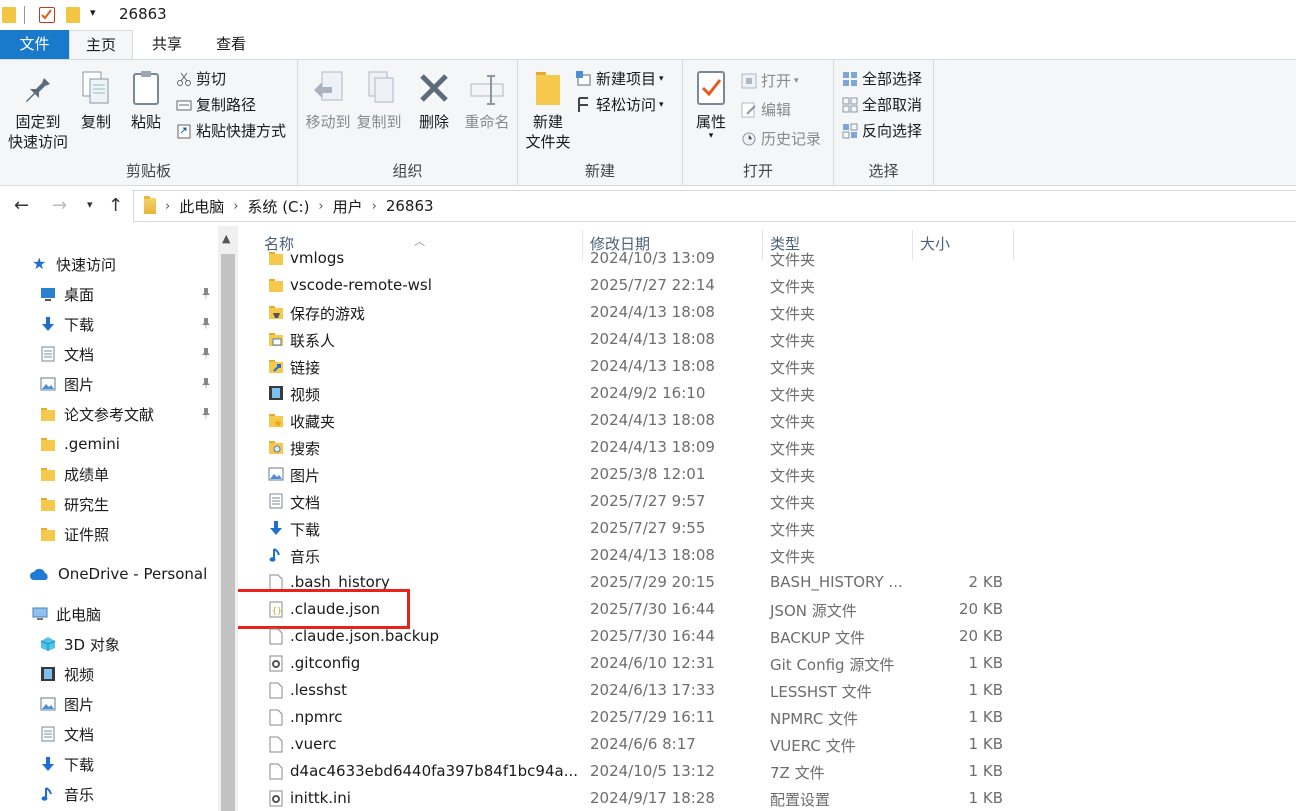 This screenshot has height=811, width=1296. Describe the element at coordinates (231, 131) in the screenshot. I see `paste-shortcut-button: 粘贴快捷方式` at that location.